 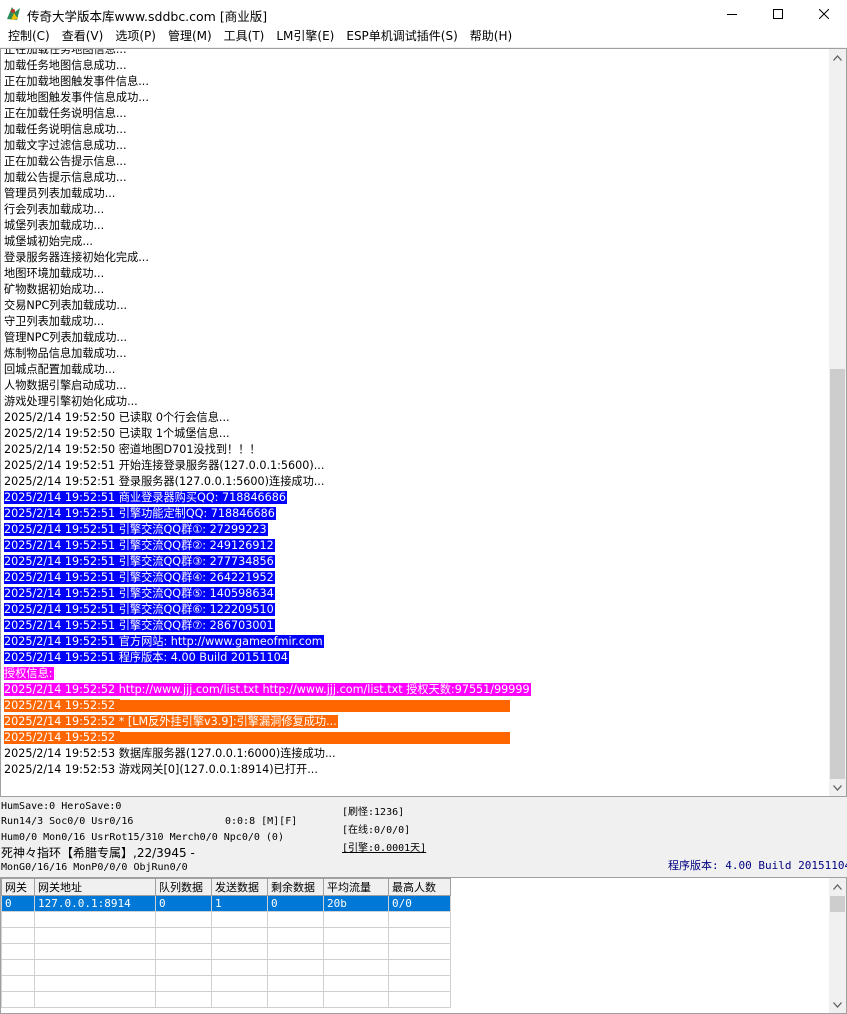 What do you see at coordinates (732, 14) in the screenshot?
I see `minimize-button` at bounding box center [732, 14].